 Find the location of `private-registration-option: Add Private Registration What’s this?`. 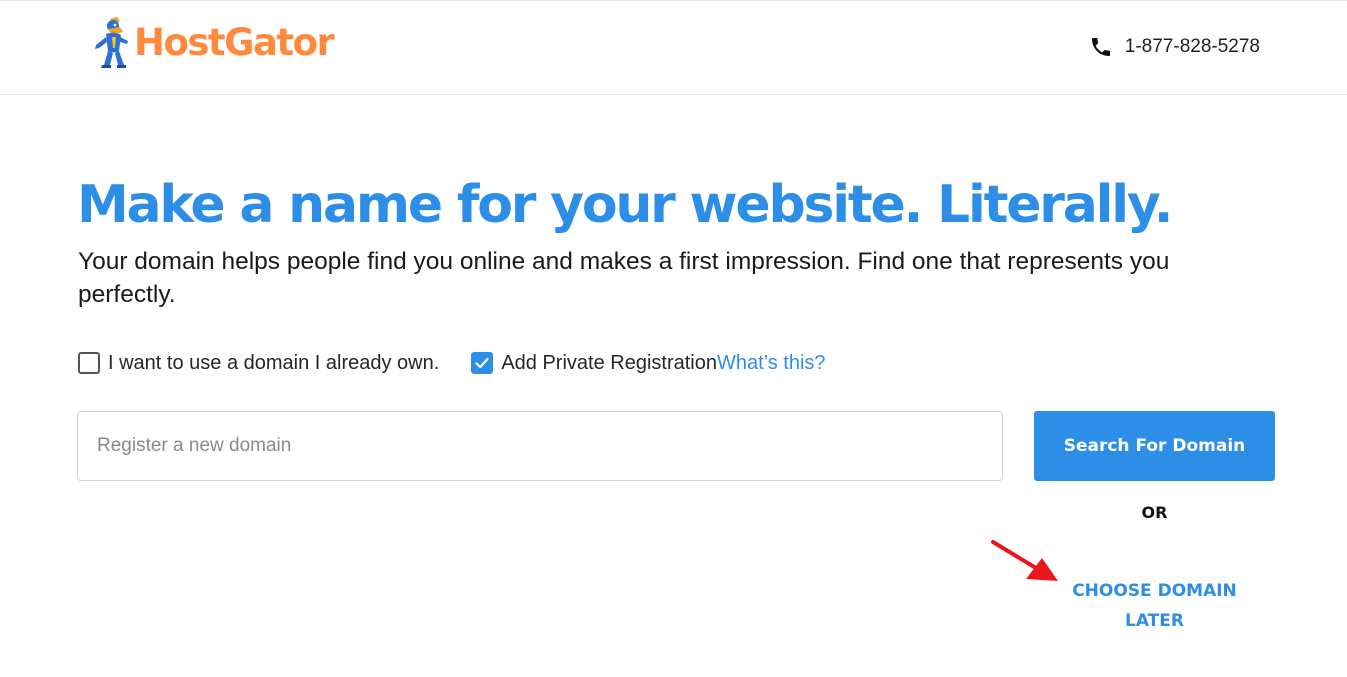

private-registration-option: Add Private Registration What’s this? is located at coordinates (648, 363).